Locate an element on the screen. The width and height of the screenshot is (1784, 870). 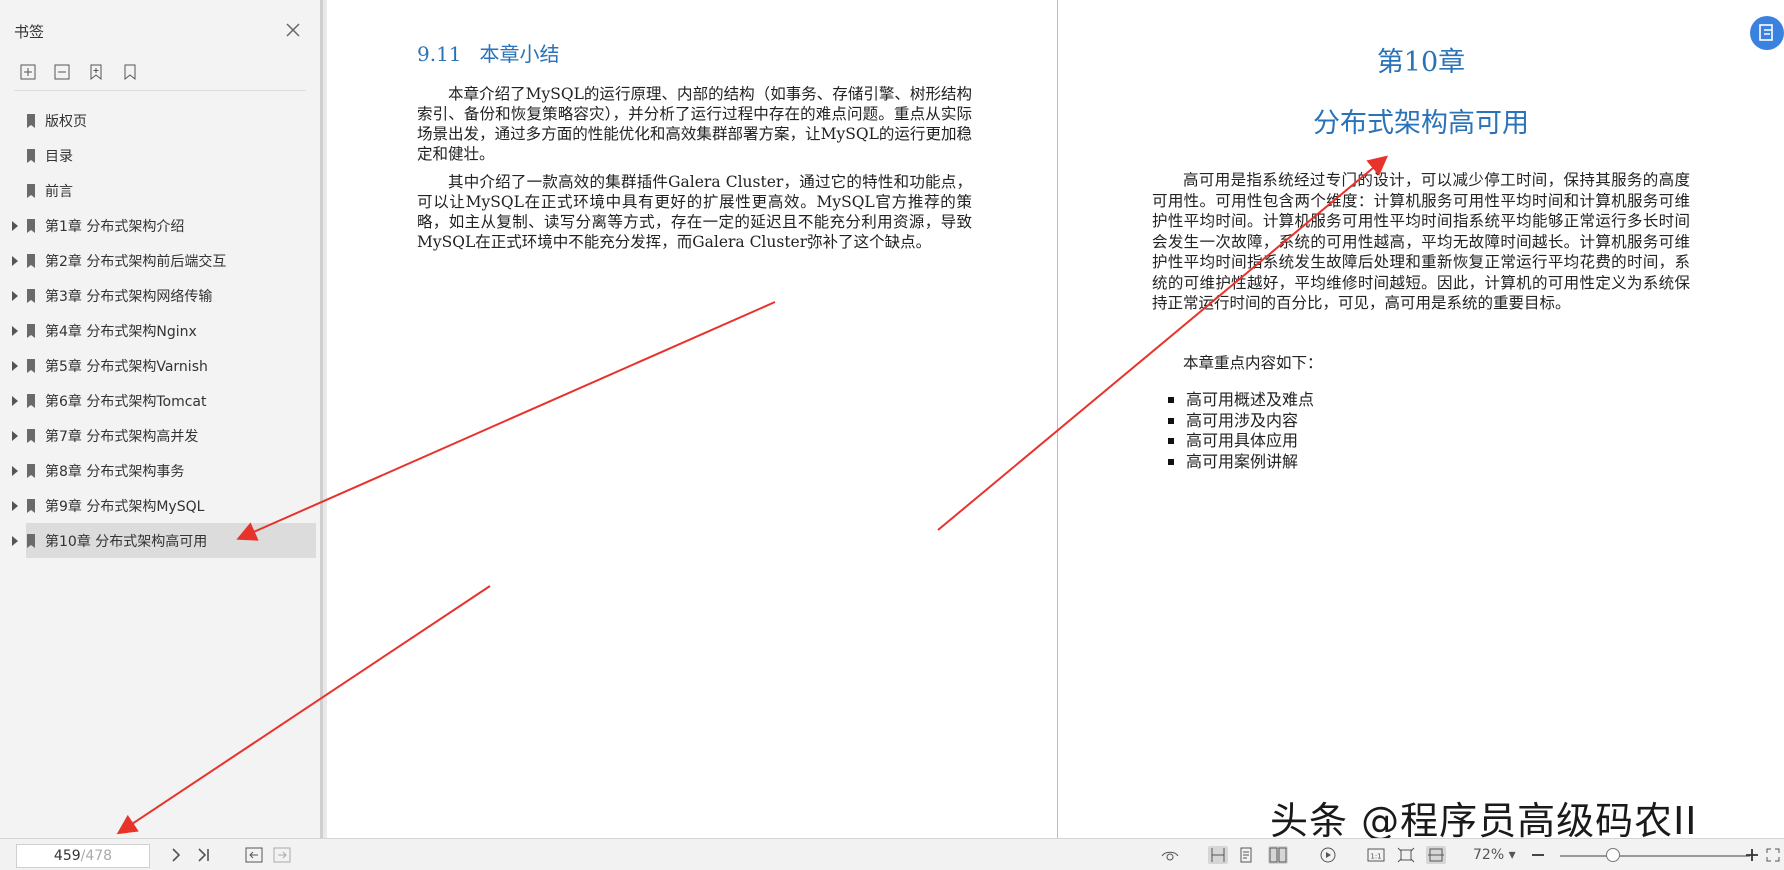
bookmark-item: 第4章 分布式架构Nginx is located at coordinates (160, 330).